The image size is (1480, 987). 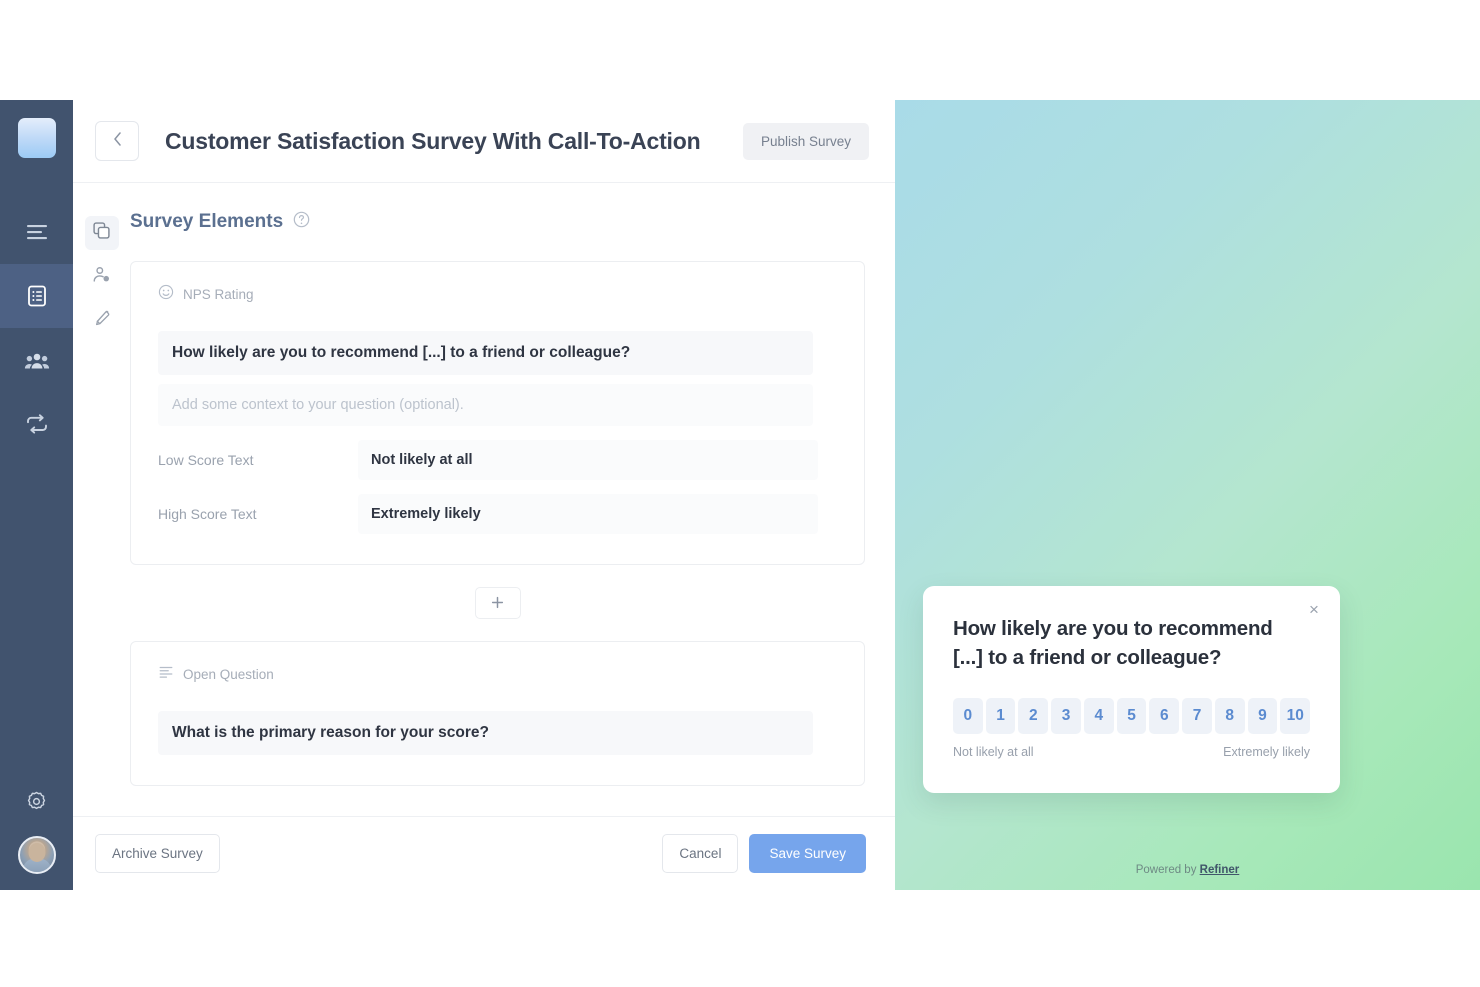 What do you see at coordinates (36, 138) in the screenshot?
I see `app-logo` at bounding box center [36, 138].